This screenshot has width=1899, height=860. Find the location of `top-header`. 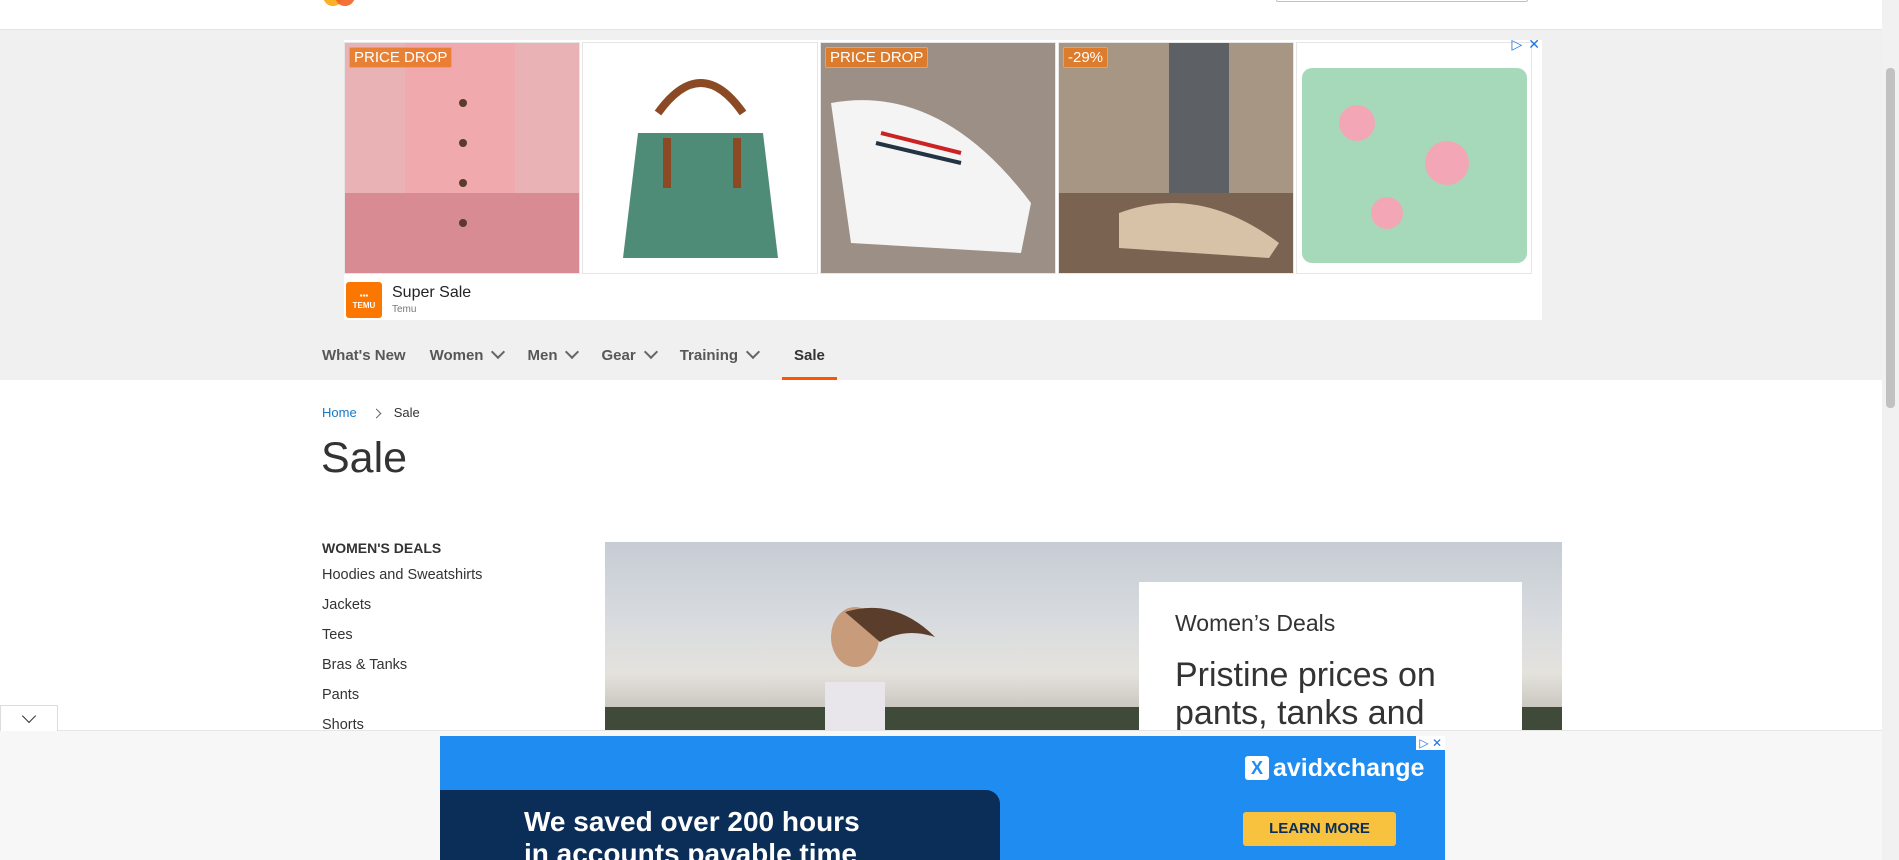

top-header is located at coordinates (941, 15).